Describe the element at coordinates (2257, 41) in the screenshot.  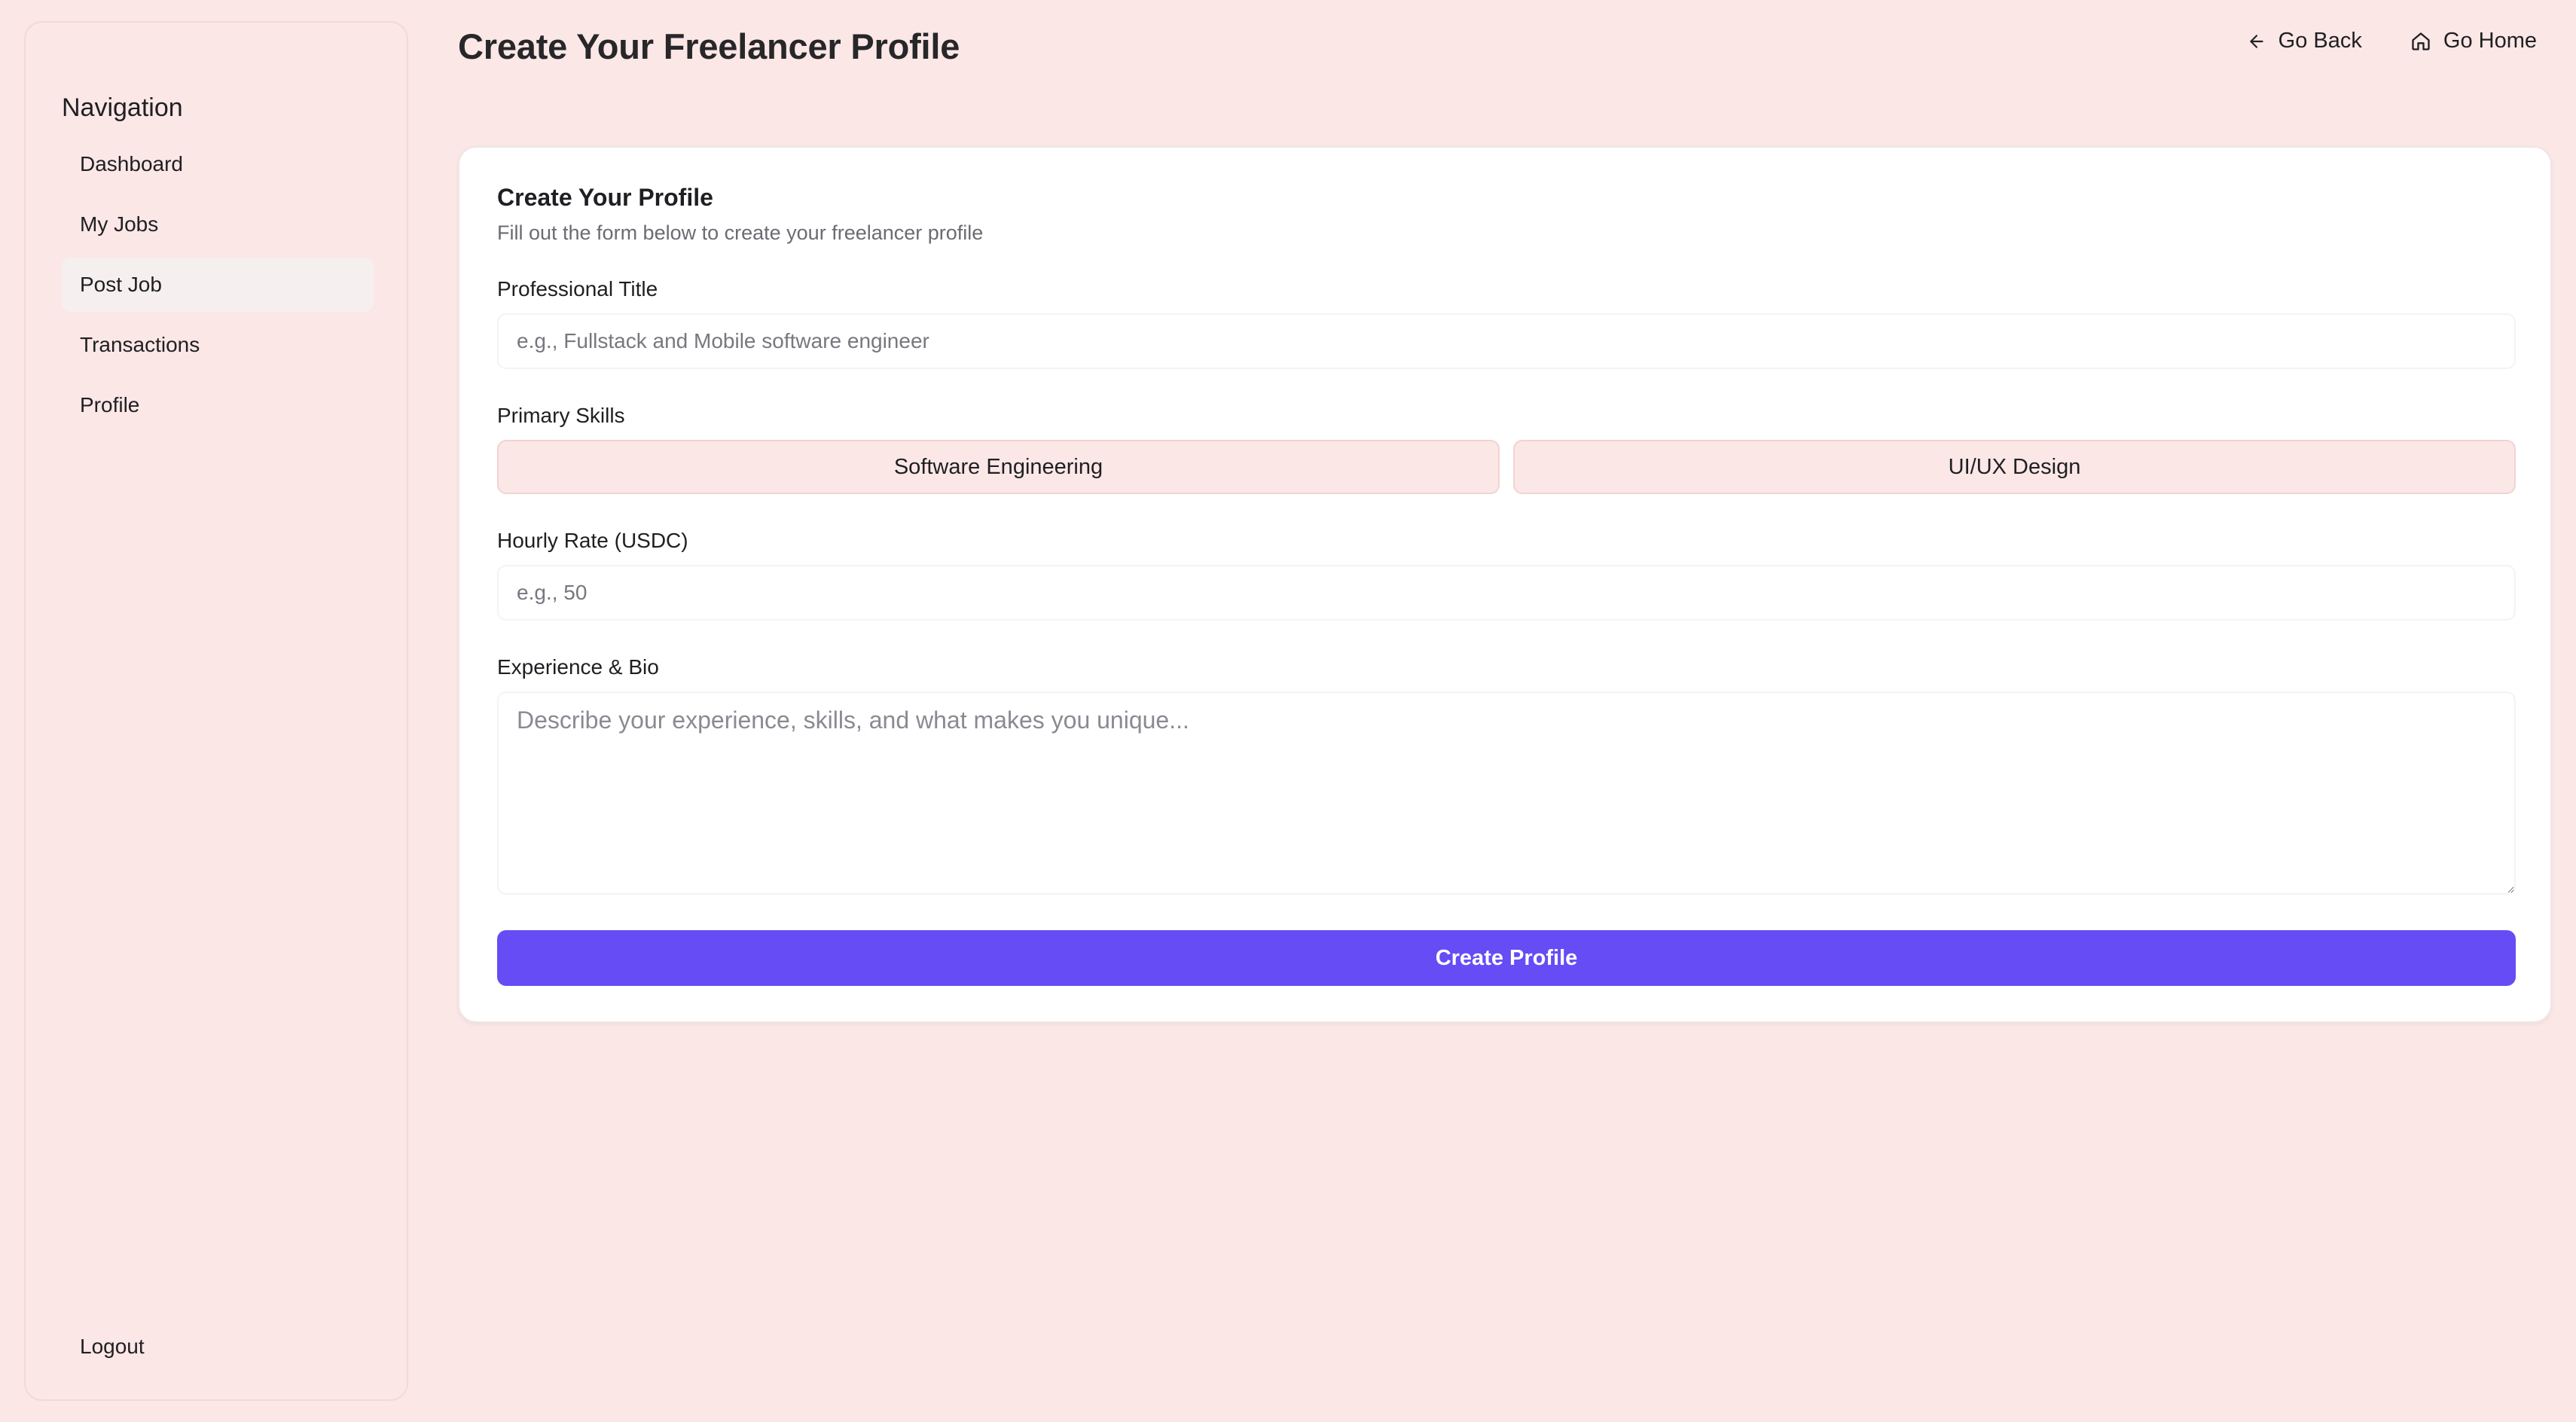
I see `arrow-left-icon` at that location.